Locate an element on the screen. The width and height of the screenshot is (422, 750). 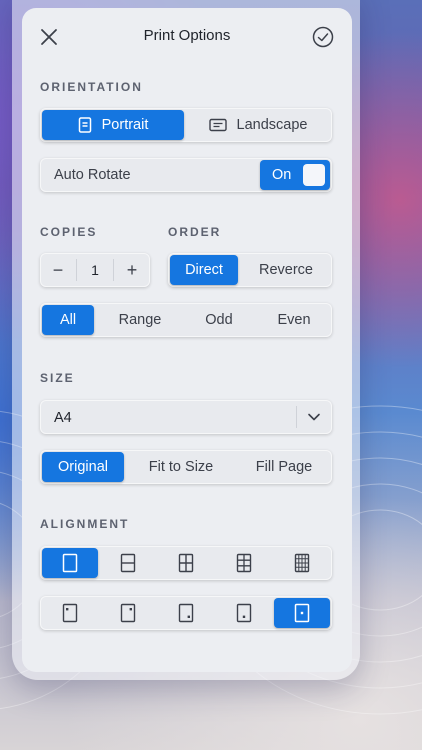
order-label: ORDER is located at coordinates (195, 232).